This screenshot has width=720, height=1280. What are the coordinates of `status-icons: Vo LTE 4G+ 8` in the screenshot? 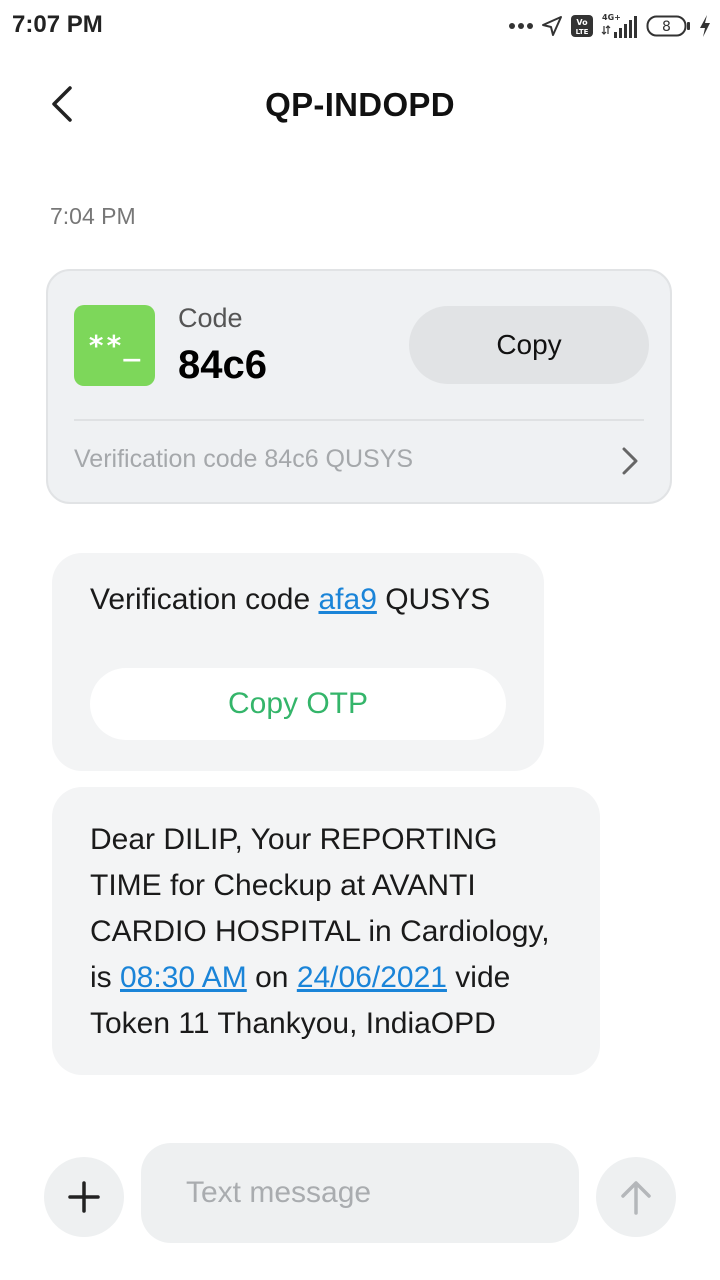 It's located at (610, 26).